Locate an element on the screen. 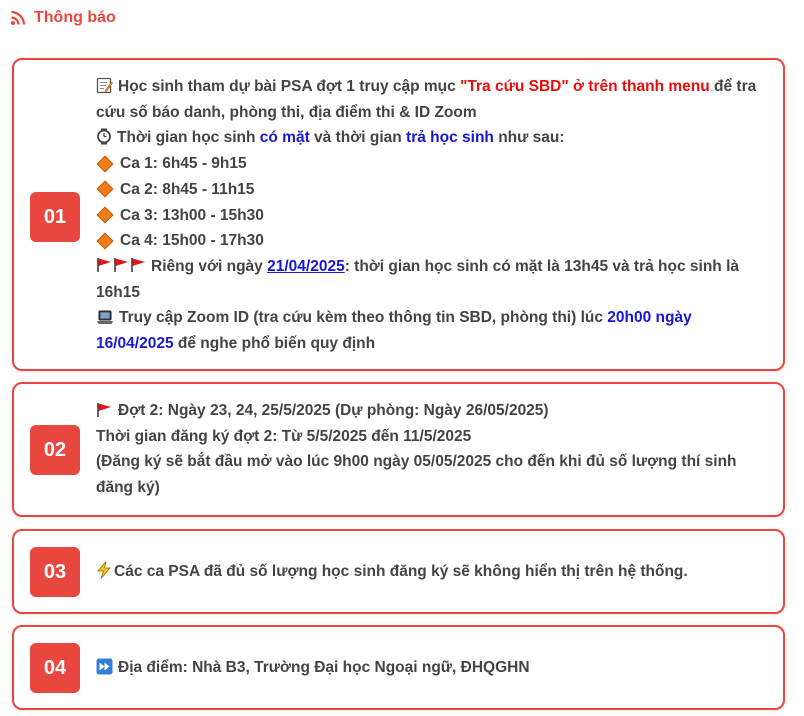  menu-reference-text: "Tra cứu SBD" ở trên thanh menu is located at coordinates (585, 86).